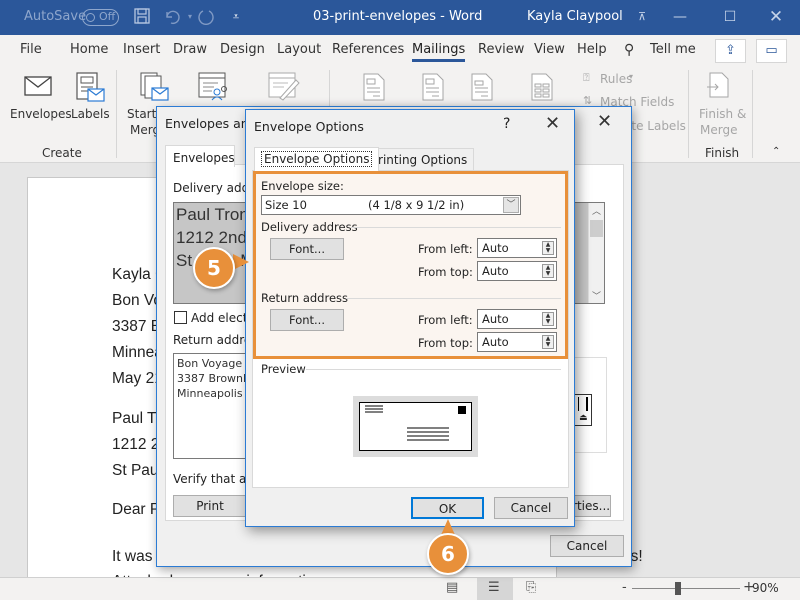 The height and width of the screenshot is (600, 800). Describe the element at coordinates (242, 49) in the screenshot. I see `tab-design: Design` at that location.